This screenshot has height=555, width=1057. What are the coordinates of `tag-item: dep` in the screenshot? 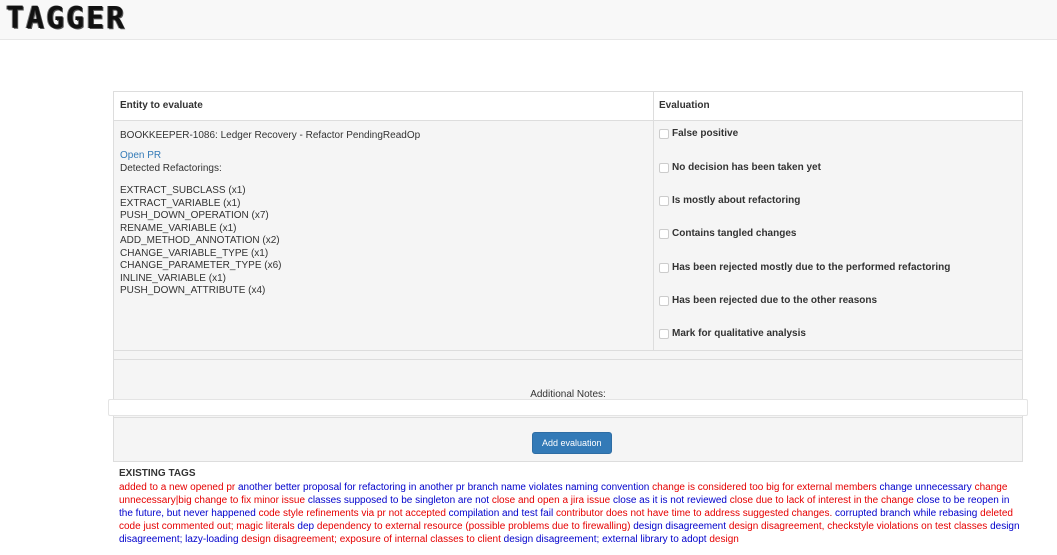 It's located at (305, 526).